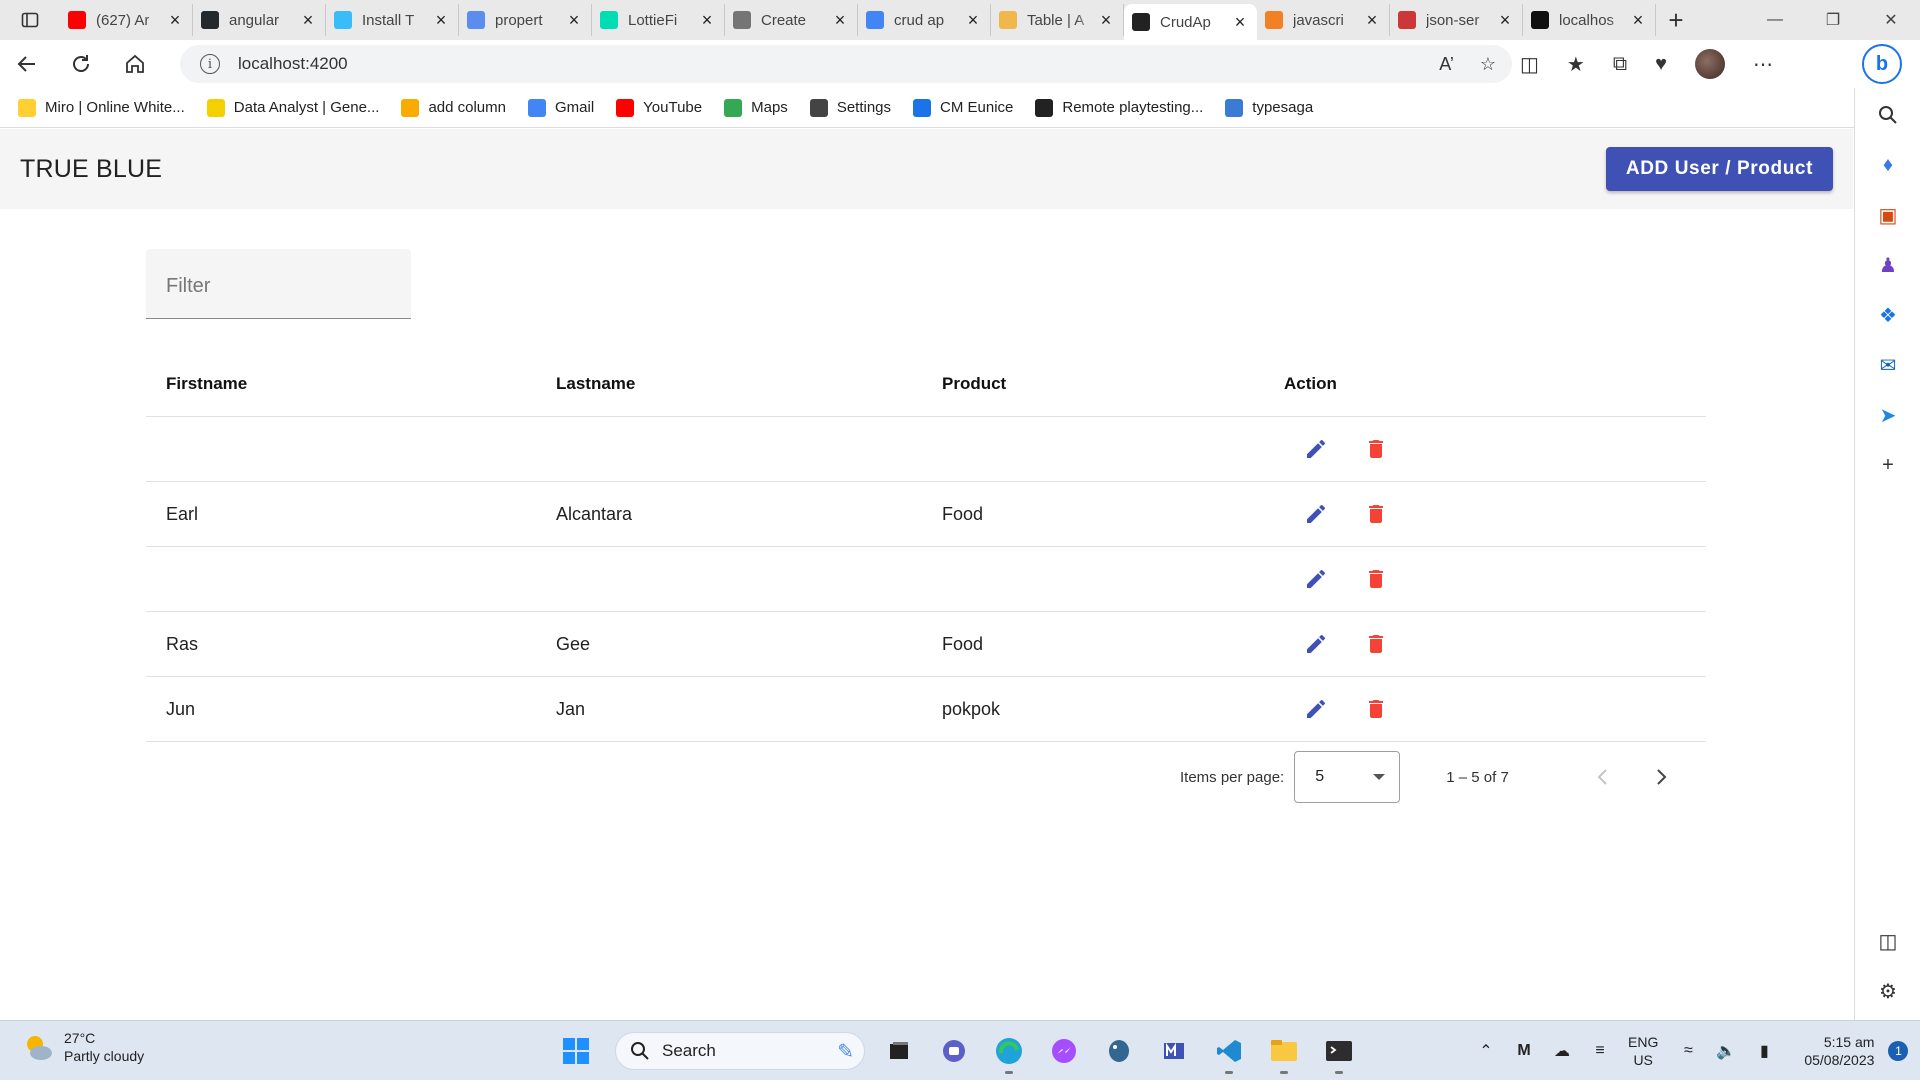 This screenshot has height=1080, width=1920. Describe the element at coordinates (1726, 1051) in the screenshot. I see `volume-icon: 🔈` at that location.